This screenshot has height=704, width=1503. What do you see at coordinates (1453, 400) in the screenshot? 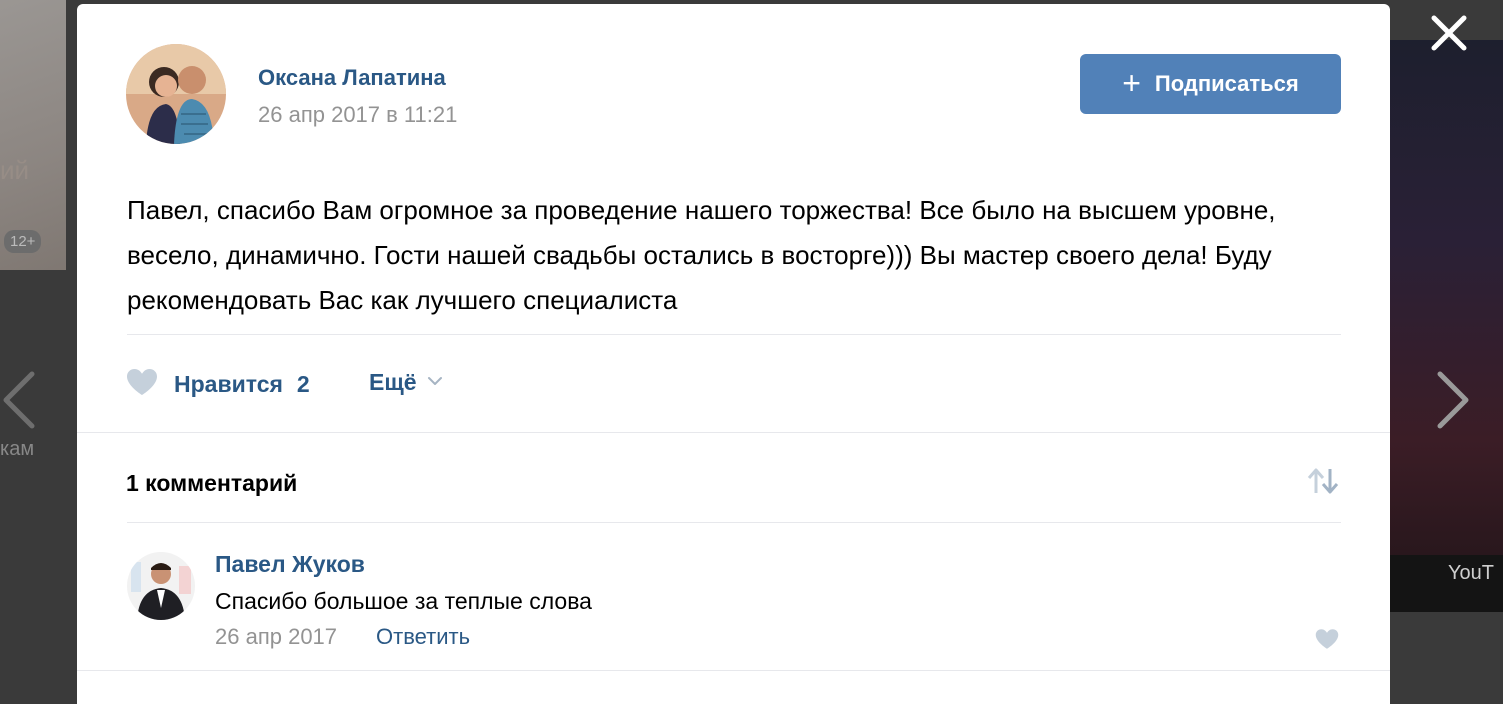
I see `chevron-right-icon` at bounding box center [1453, 400].